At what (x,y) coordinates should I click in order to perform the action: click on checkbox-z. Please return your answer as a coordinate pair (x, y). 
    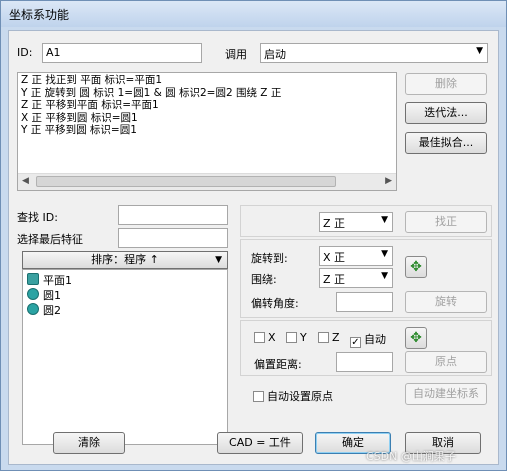
    Looking at the image, I should click on (323, 337).